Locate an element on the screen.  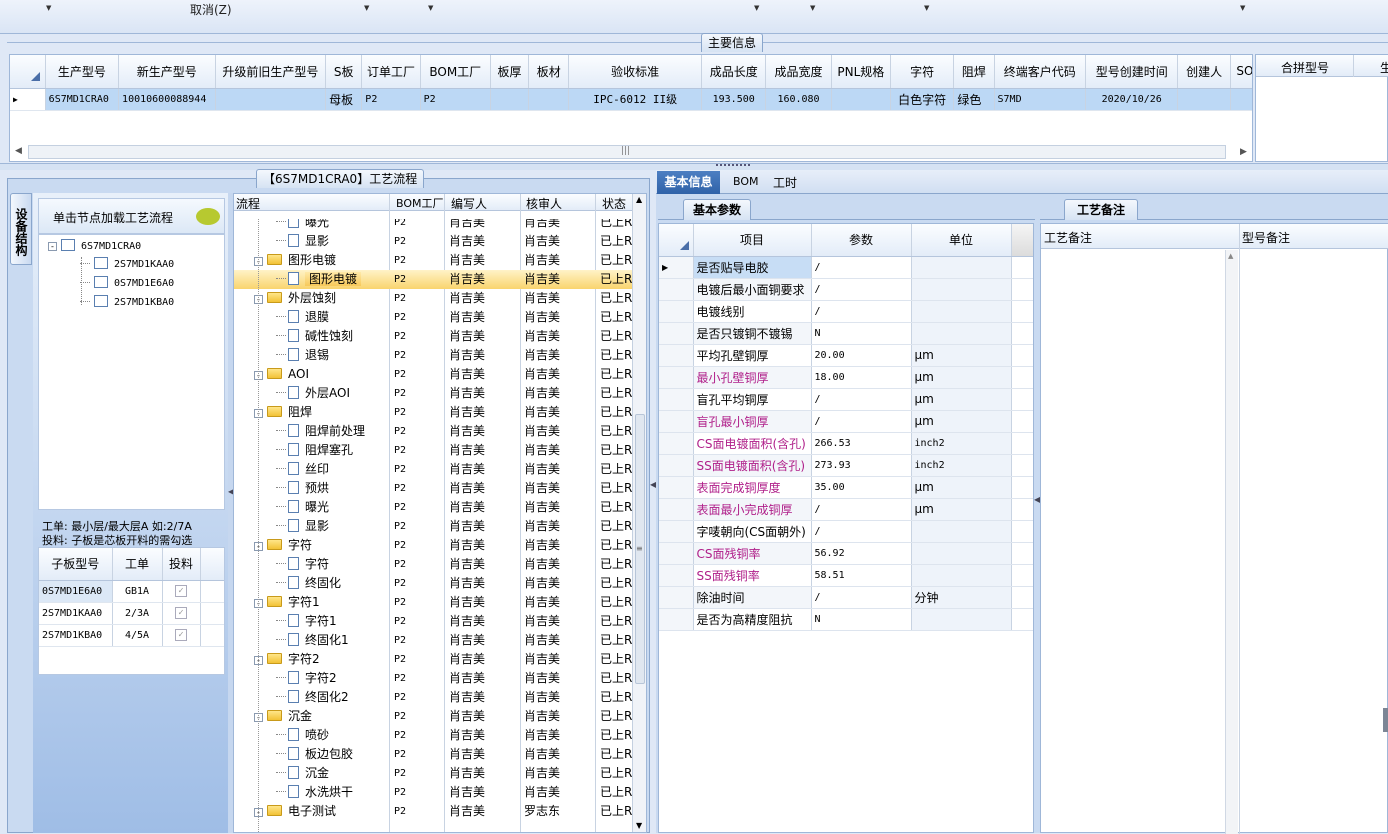
param-row: 最小孔壁铜厚 18.00 μm is located at coordinates (846, 377).